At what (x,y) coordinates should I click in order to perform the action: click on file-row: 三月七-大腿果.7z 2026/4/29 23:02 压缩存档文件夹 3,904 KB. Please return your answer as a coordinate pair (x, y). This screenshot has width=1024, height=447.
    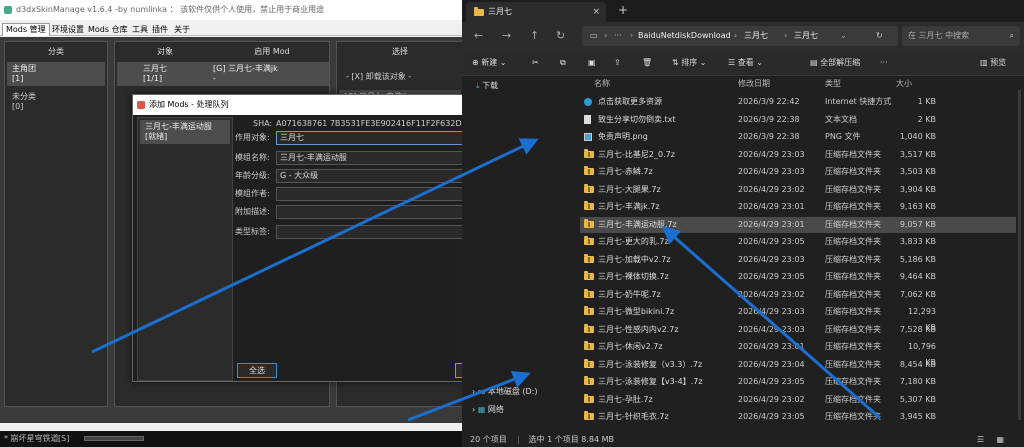
    Looking at the image, I should click on (798, 190).